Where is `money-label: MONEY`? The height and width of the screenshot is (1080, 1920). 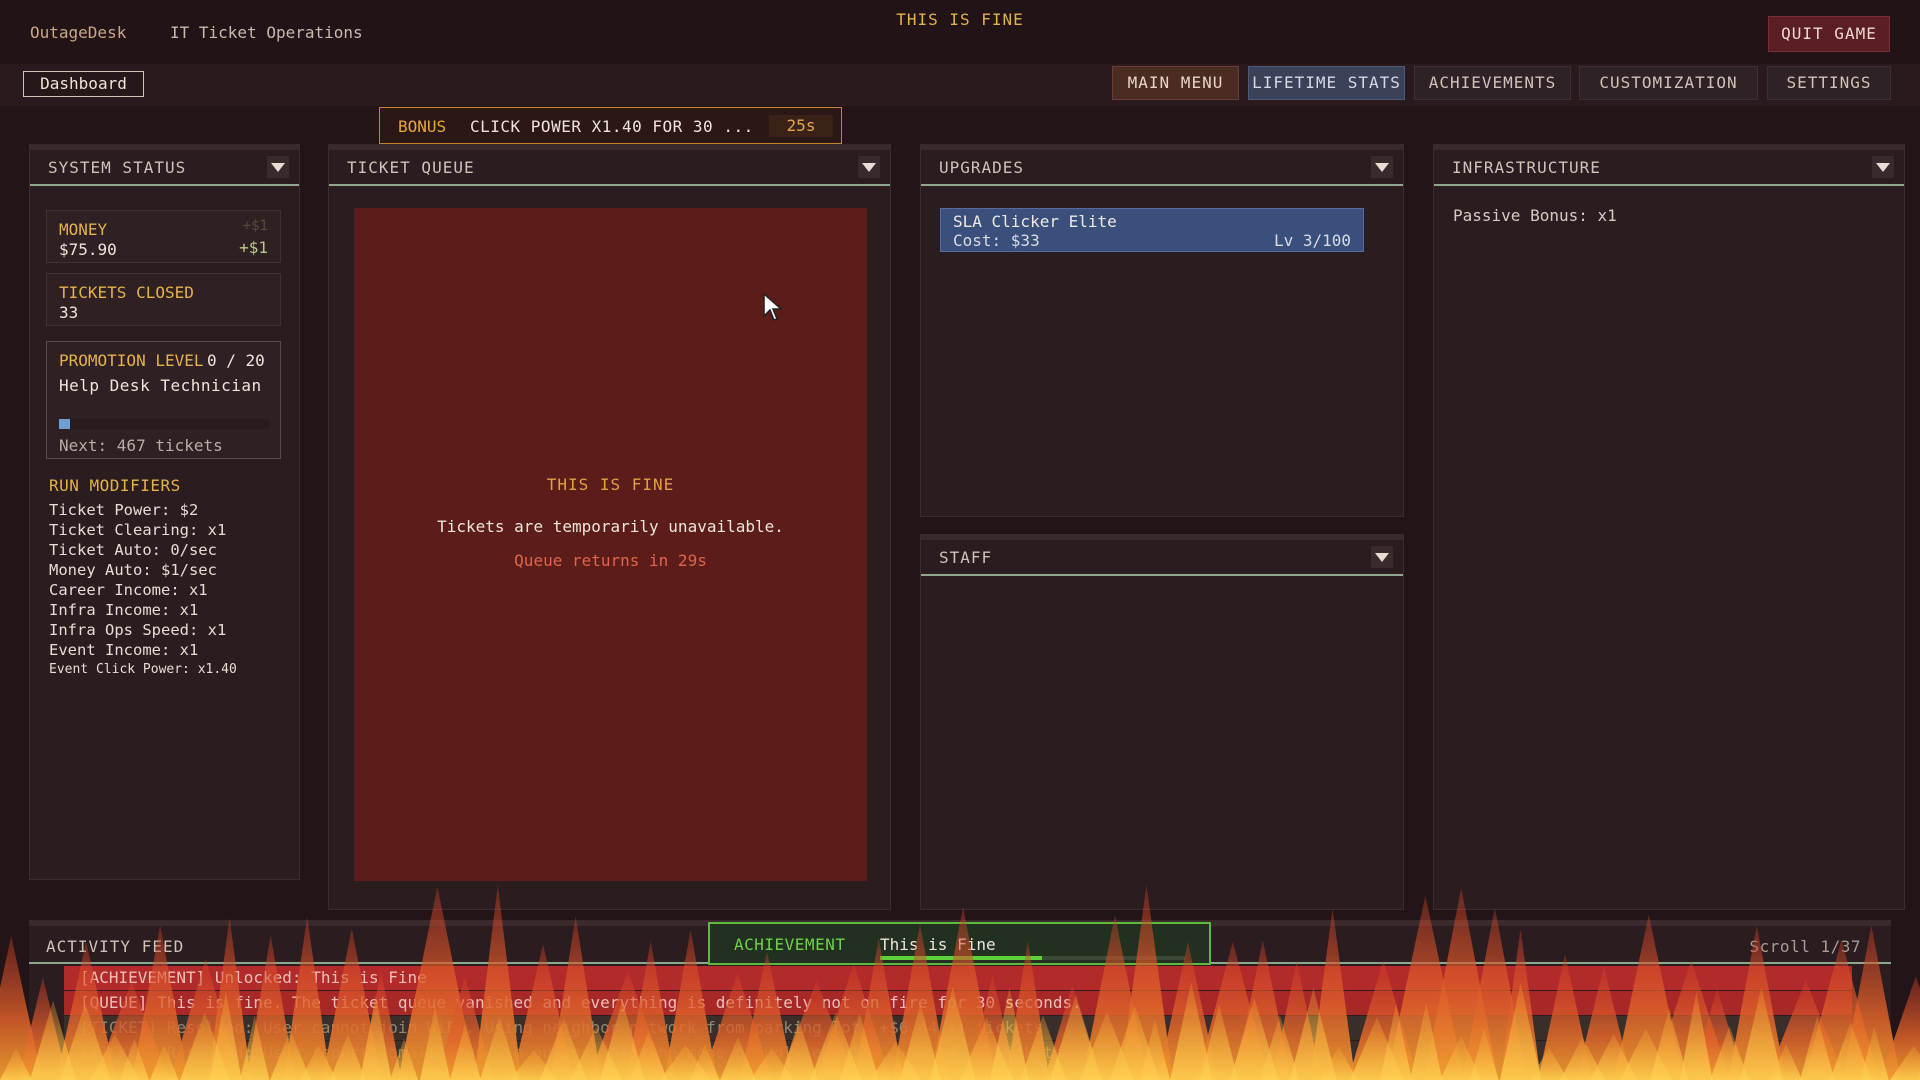
money-label: MONEY is located at coordinates (83, 229).